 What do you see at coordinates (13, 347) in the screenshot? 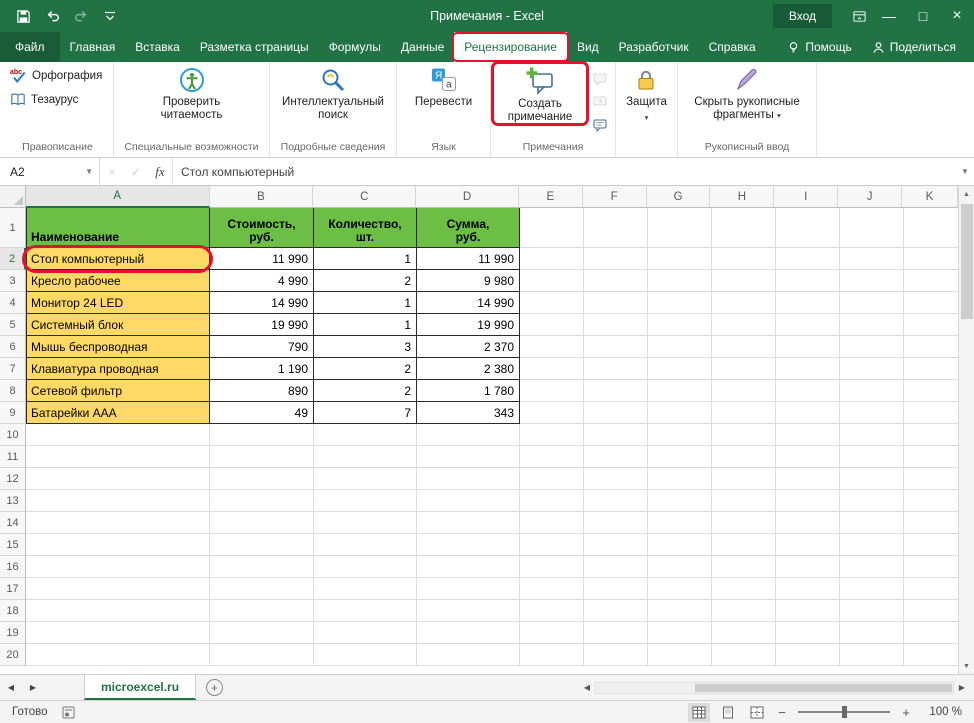
I see `row-header-6: 6` at bounding box center [13, 347].